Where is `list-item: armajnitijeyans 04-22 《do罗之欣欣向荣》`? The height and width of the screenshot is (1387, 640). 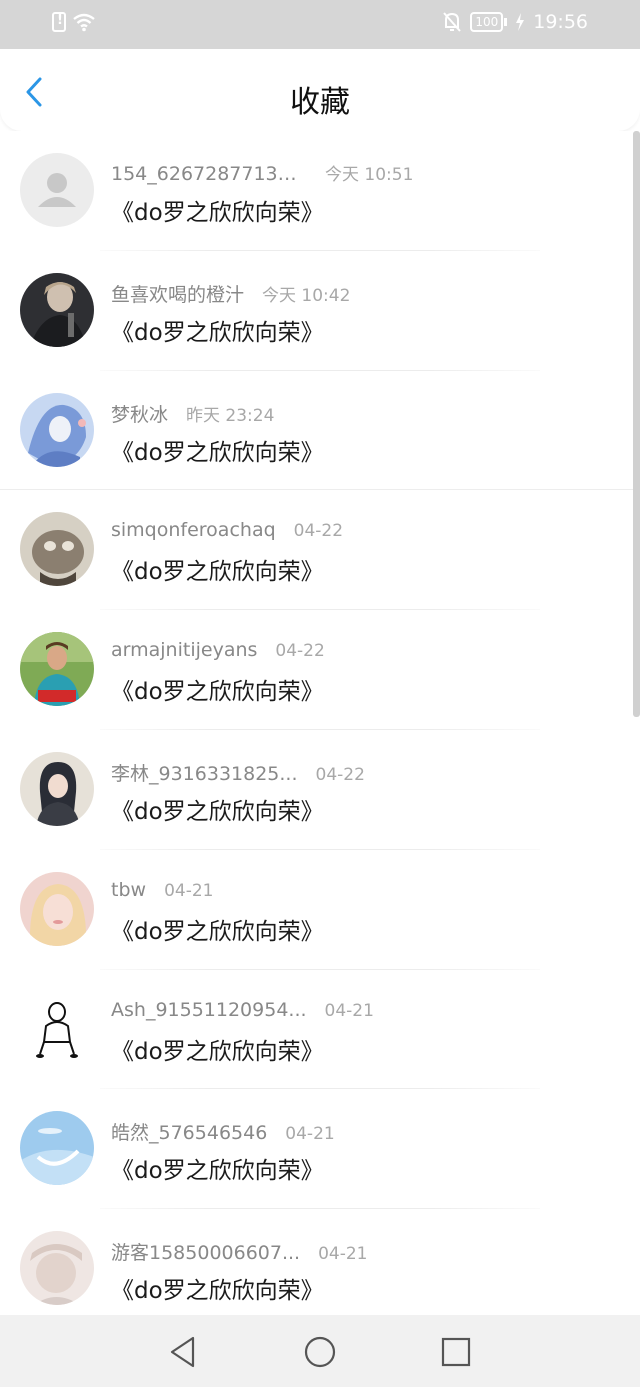
list-item: armajnitijeyans 04-22 《do罗之欣欣向荣》 is located at coordinates (320, 670).